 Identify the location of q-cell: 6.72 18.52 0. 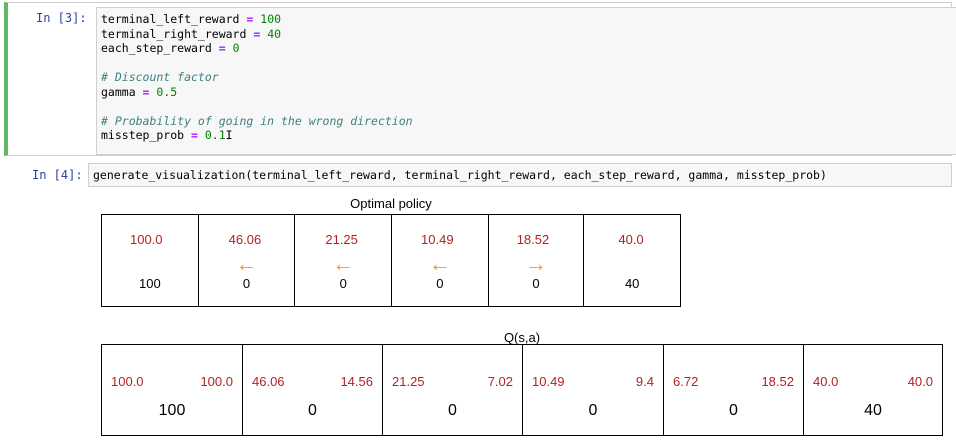
(734, 390).